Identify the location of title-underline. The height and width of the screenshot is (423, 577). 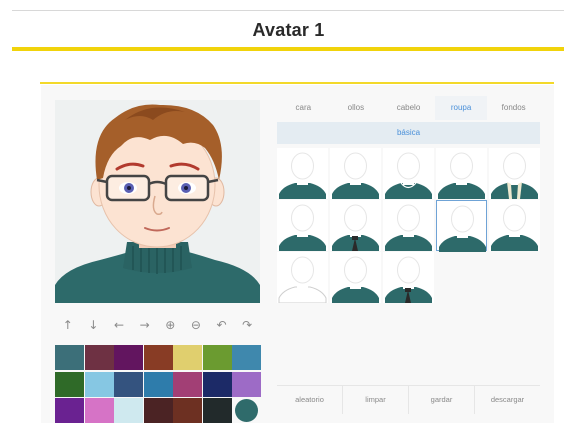
(288, 49).